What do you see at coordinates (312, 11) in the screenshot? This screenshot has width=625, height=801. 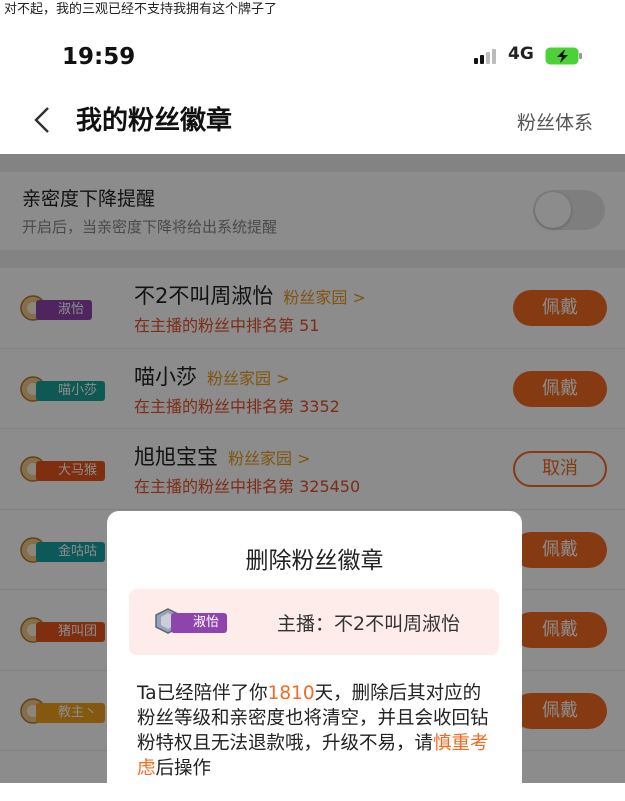 I see `post-caption: 对不起，我的三观已经不支持我拥有这个牌子了` at bounding box center [312, 11].